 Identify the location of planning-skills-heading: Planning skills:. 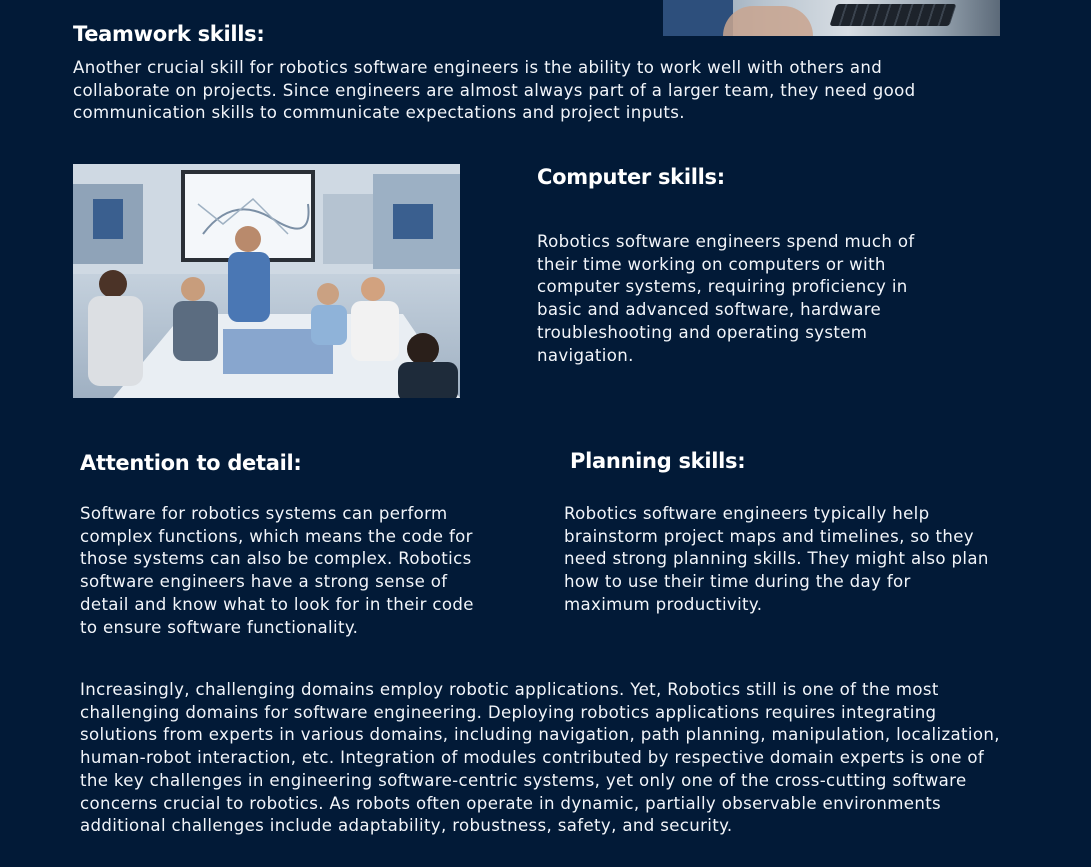
(658, 461).